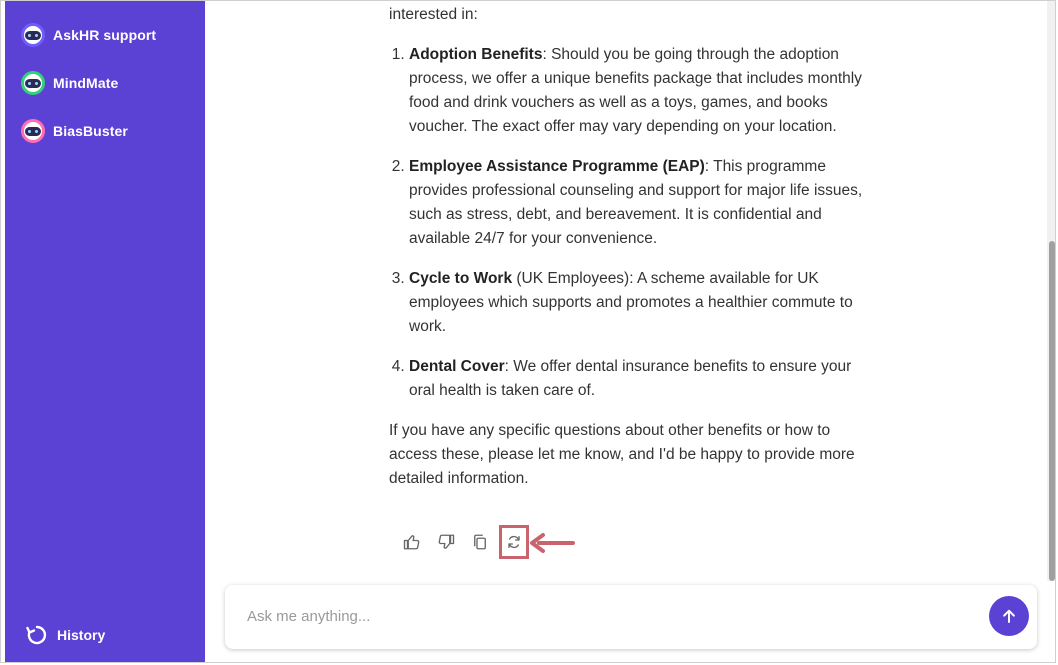 This screenshot has height=665, width=1058. I want to click on arrow-up-icon, so click(1009, 616).